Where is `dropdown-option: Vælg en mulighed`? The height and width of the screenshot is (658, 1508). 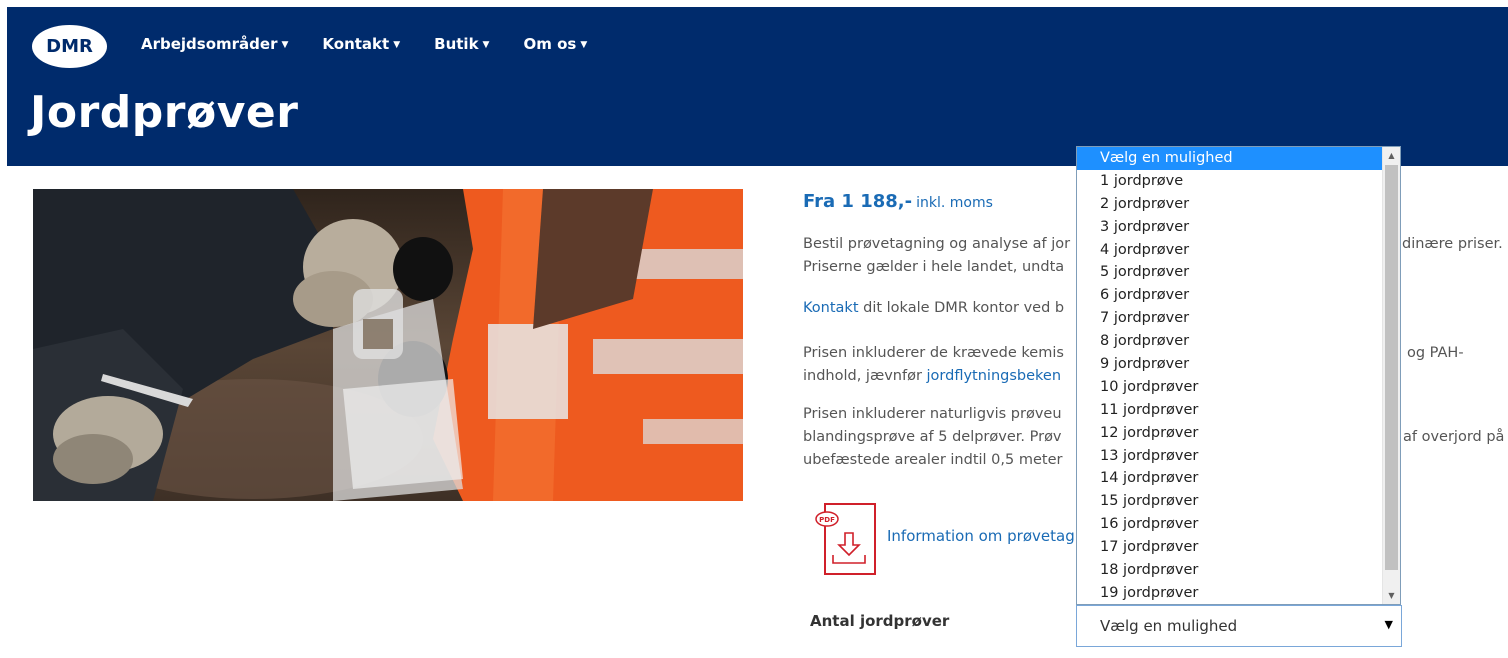
dropdown-option: Vælg en mulighed is located at coordinates (1230, 158).